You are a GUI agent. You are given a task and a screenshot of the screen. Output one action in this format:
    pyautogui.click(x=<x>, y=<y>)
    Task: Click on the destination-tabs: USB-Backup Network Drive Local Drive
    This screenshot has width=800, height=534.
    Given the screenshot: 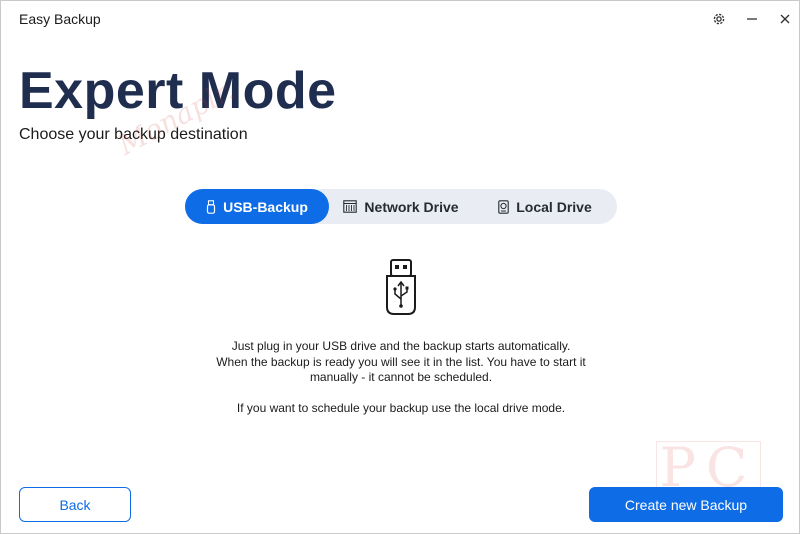 What is the action you would take?
    pyautogui.click(x=401, y=206)
    